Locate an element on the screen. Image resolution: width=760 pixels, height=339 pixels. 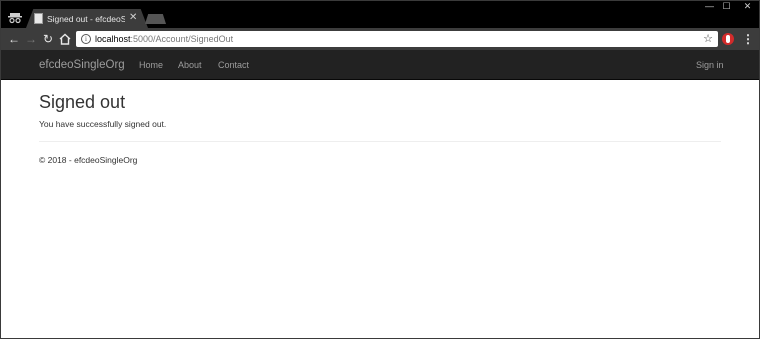
tab-title: Signed out - efcdeoSingleOrg is located at coordinates (86, 19).